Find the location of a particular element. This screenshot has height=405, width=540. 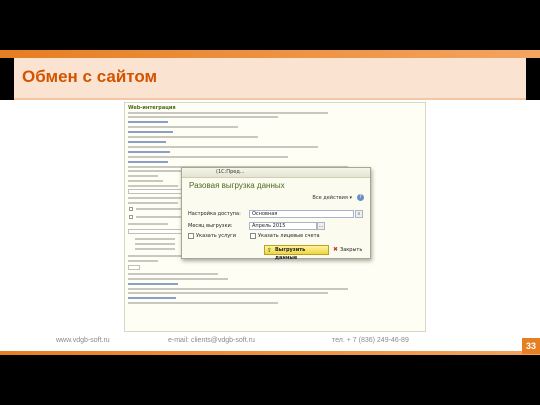

access-settings-label: Настройка доступа: is located at coordinates (214, 214).